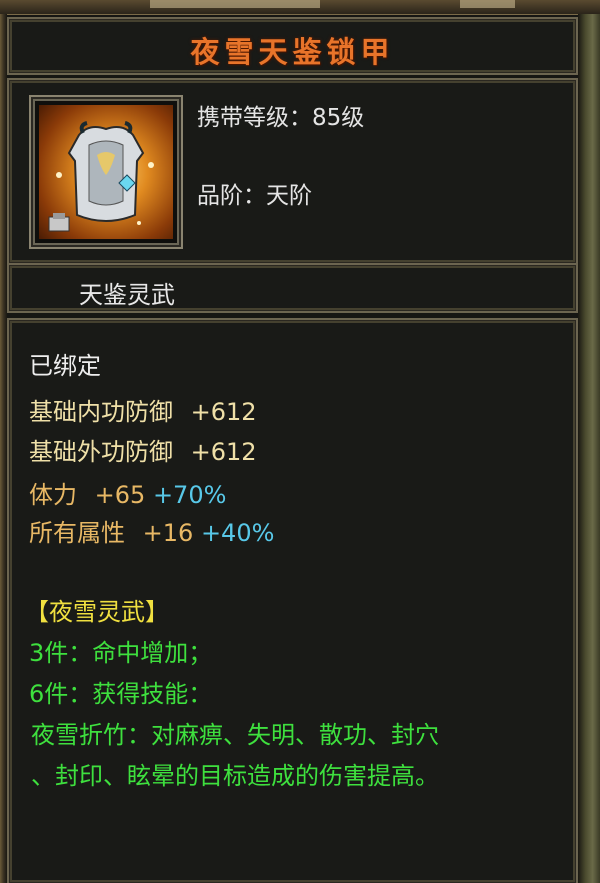  I want to click on grade-value: 天阶, so click(289, 196).